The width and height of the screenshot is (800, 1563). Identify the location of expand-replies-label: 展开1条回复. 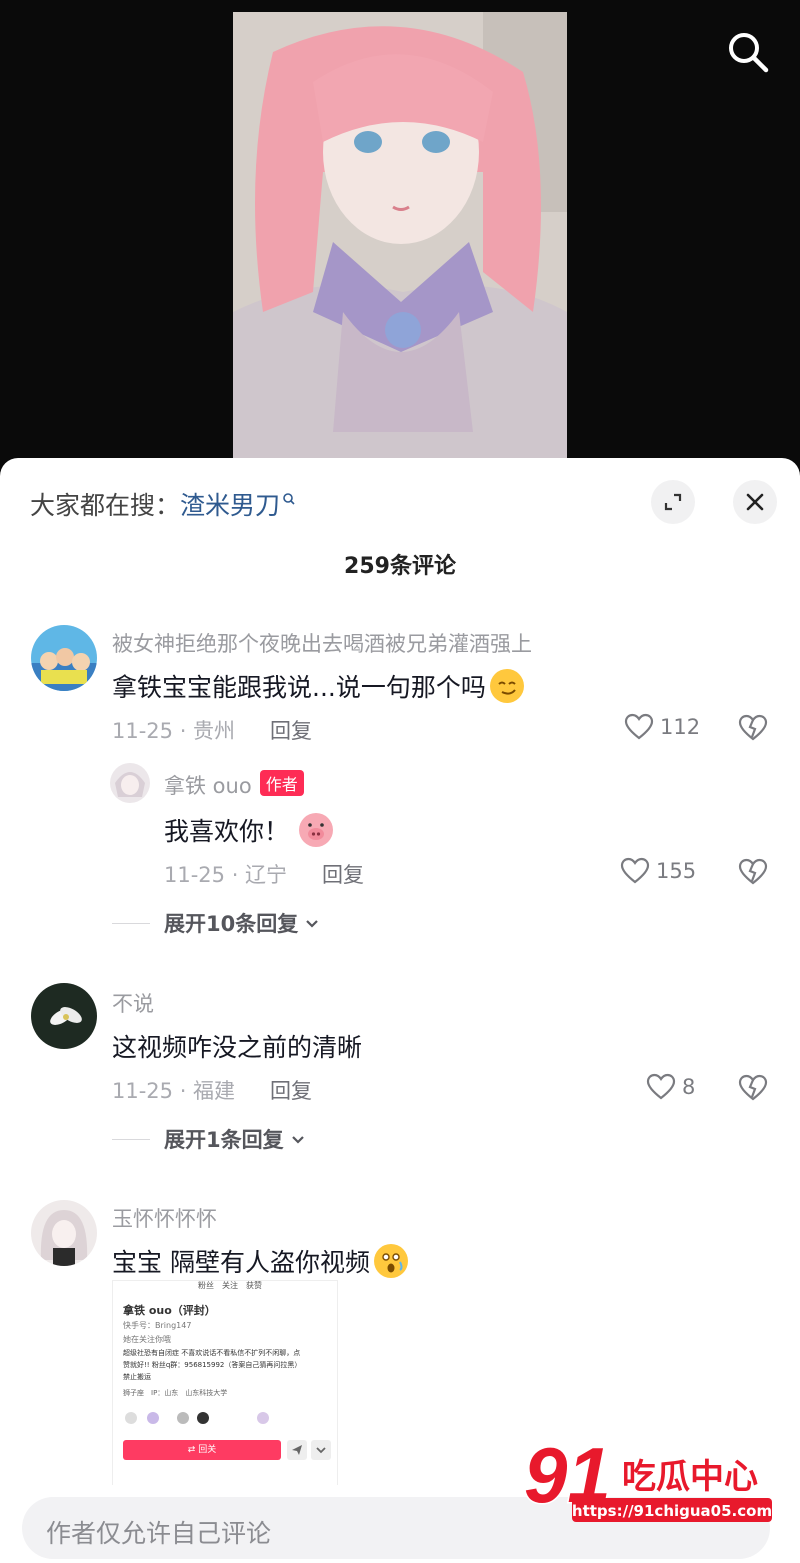
(224, 1140).